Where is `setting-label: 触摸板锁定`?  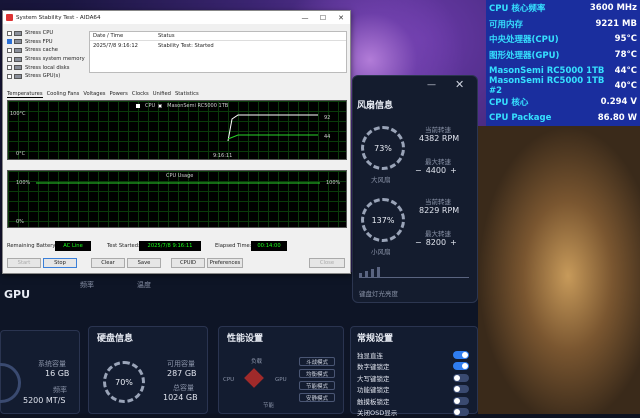
setting-label: 触摸板锁定 is located at coordinates (373, 401).